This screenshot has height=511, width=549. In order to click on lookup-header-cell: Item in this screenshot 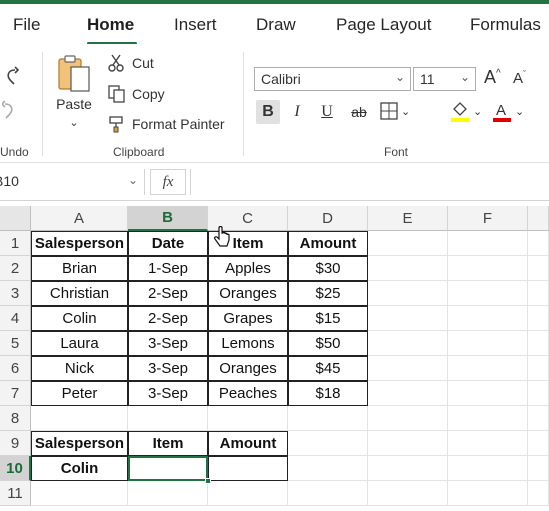, I will do `click(168, 443)`.